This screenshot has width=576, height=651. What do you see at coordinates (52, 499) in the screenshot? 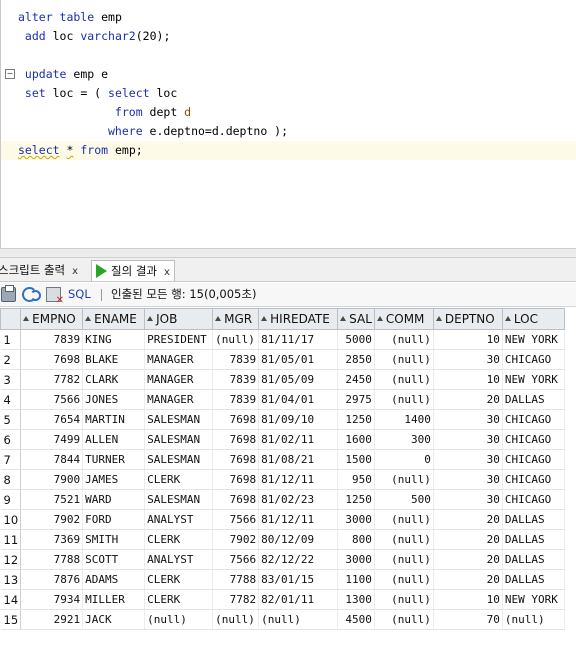
I see `cell-empno: 7521` at bounding box center [52, 499].